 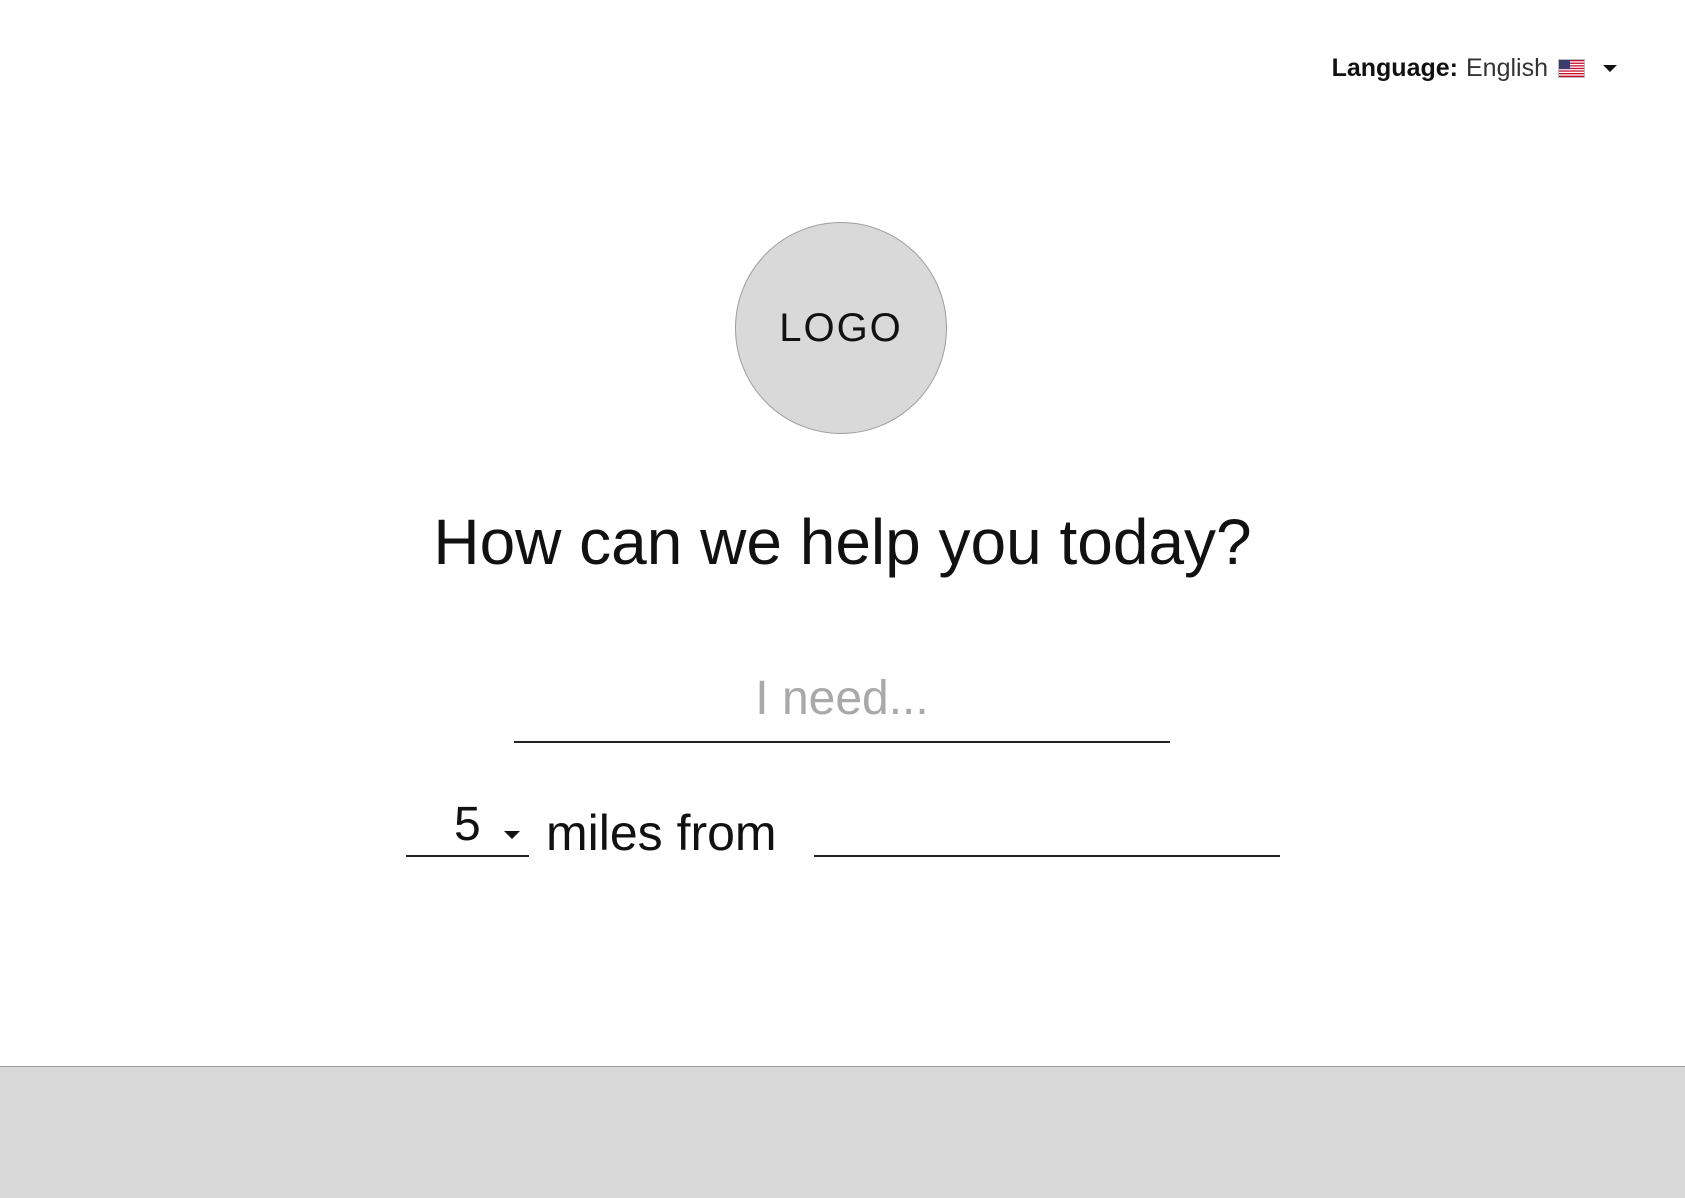 What do you see at coordinates (842, 1132) in the screenshot?
I see `footer` at bounding box center [842, 1132].